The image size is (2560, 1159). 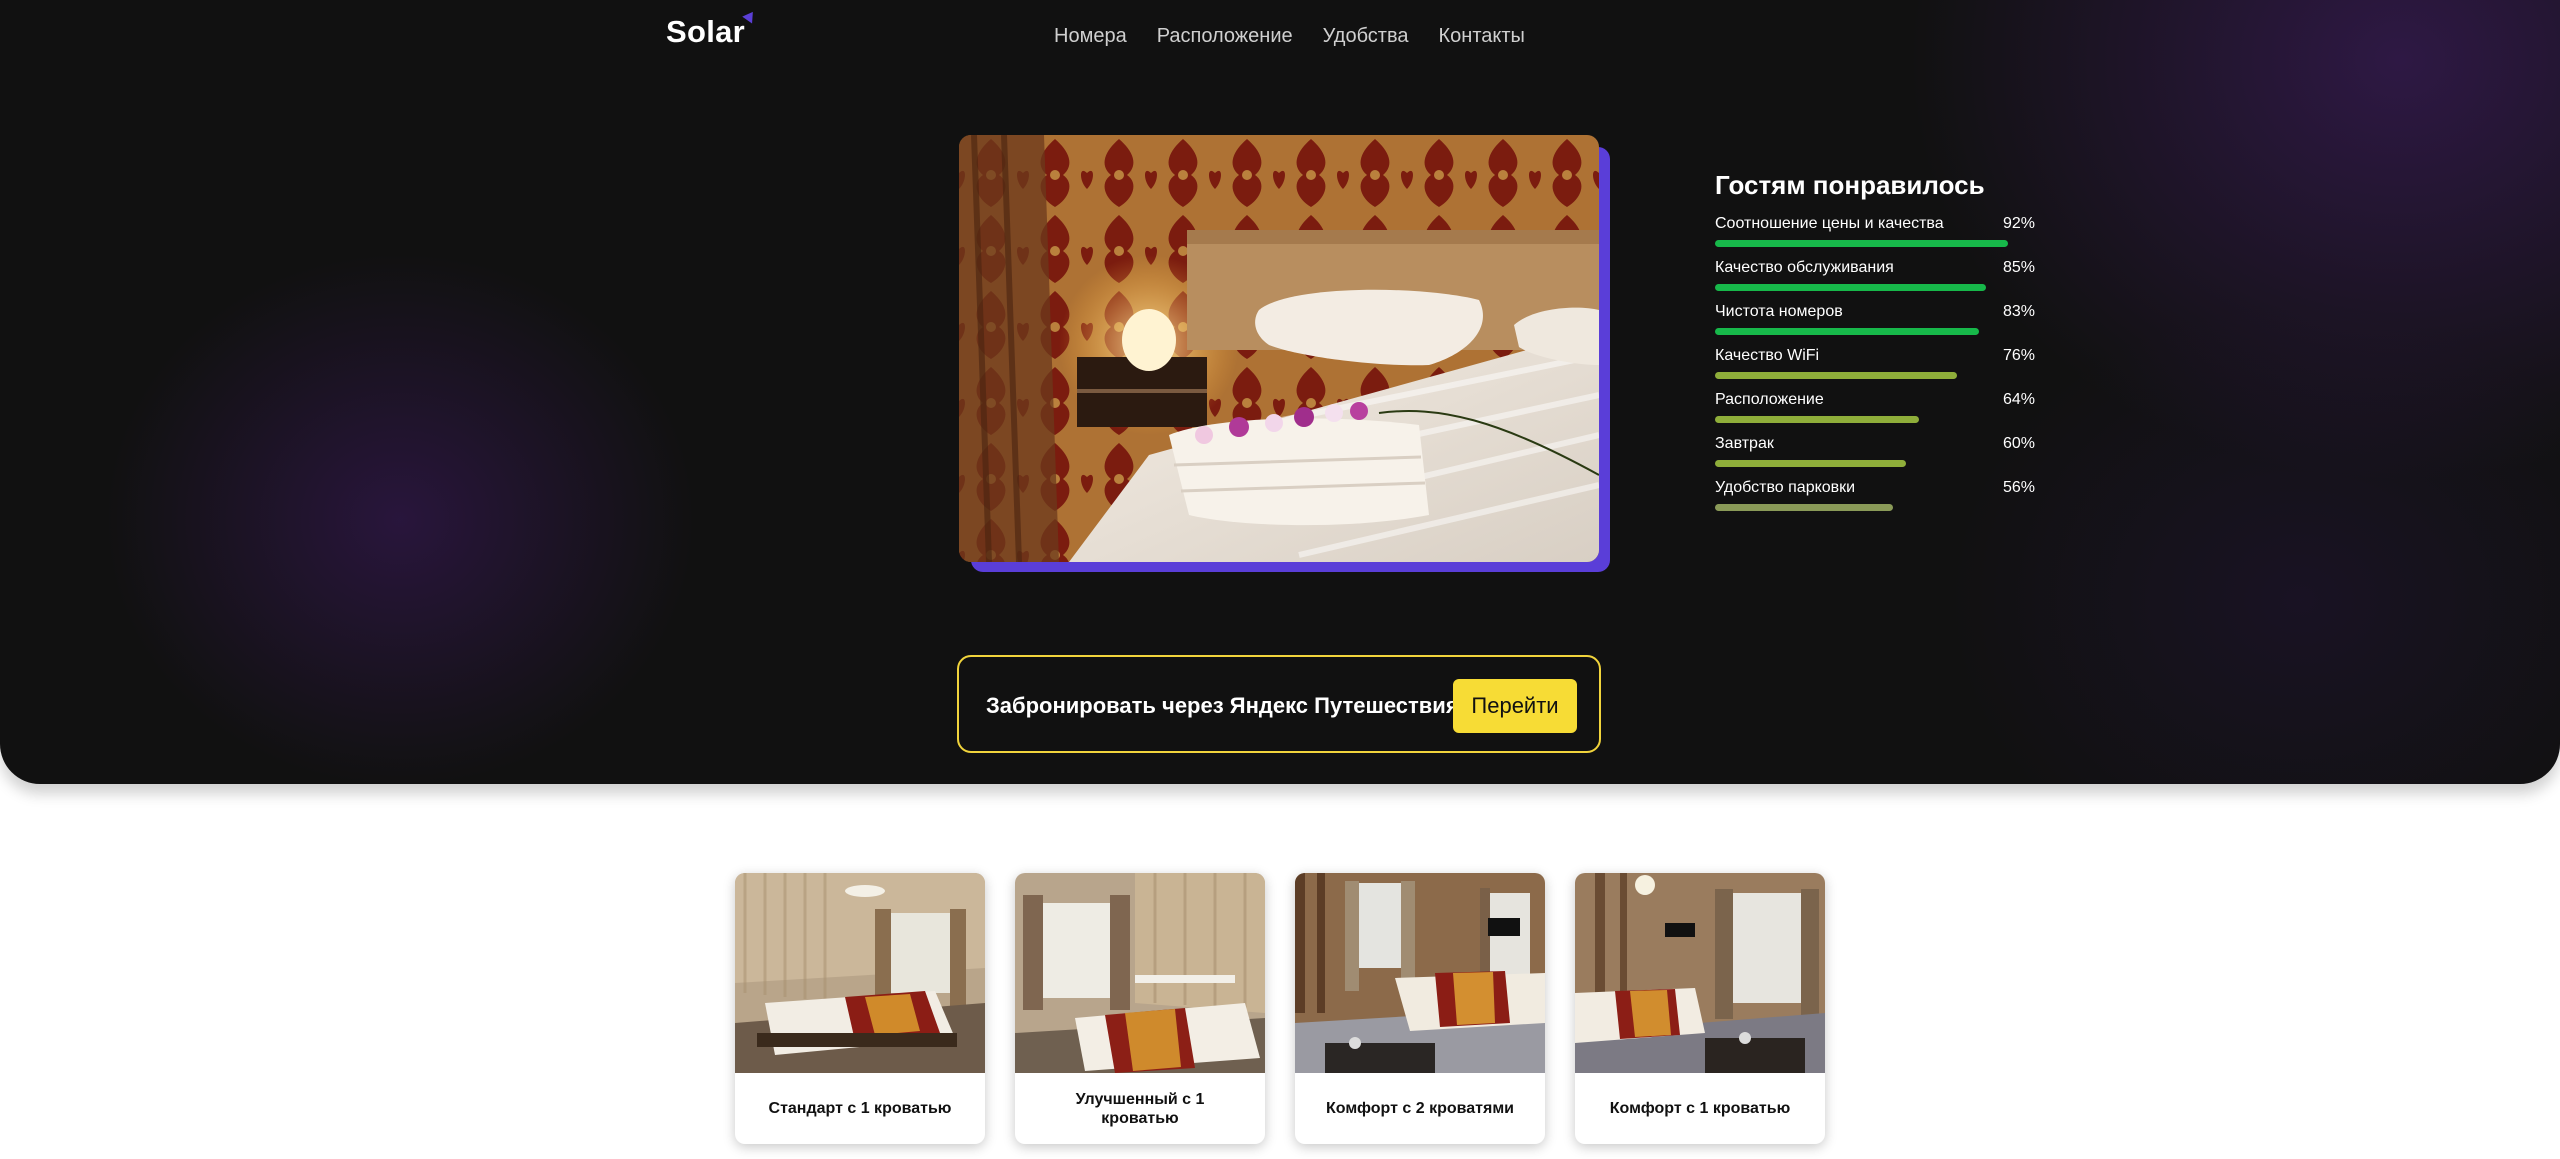 What do you see at coordinates (1875, 457) in the screenshot?
I see `rating-row: Завтрак 60%` at bounding box center [1875, 457].